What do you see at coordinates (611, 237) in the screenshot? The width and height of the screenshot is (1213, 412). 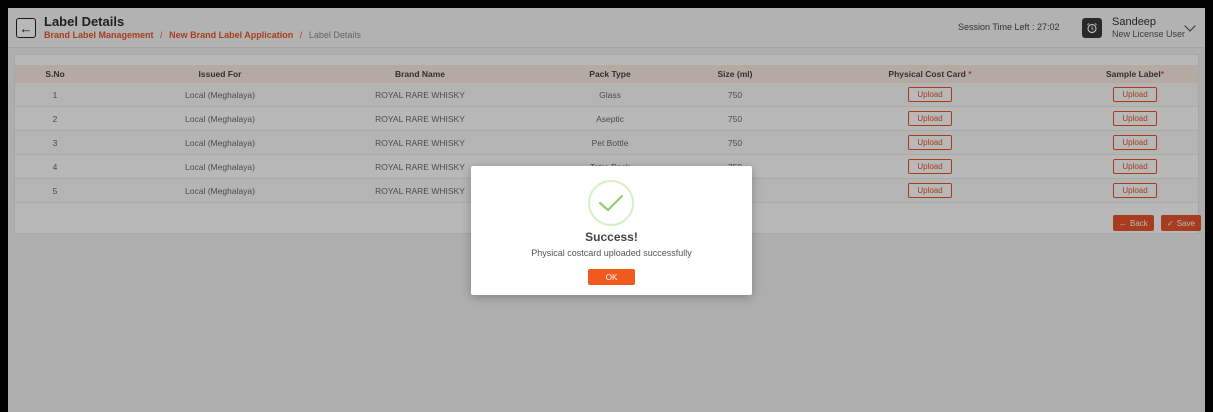 I see `dialog-title: Success!` at bounding box center [611, 237].